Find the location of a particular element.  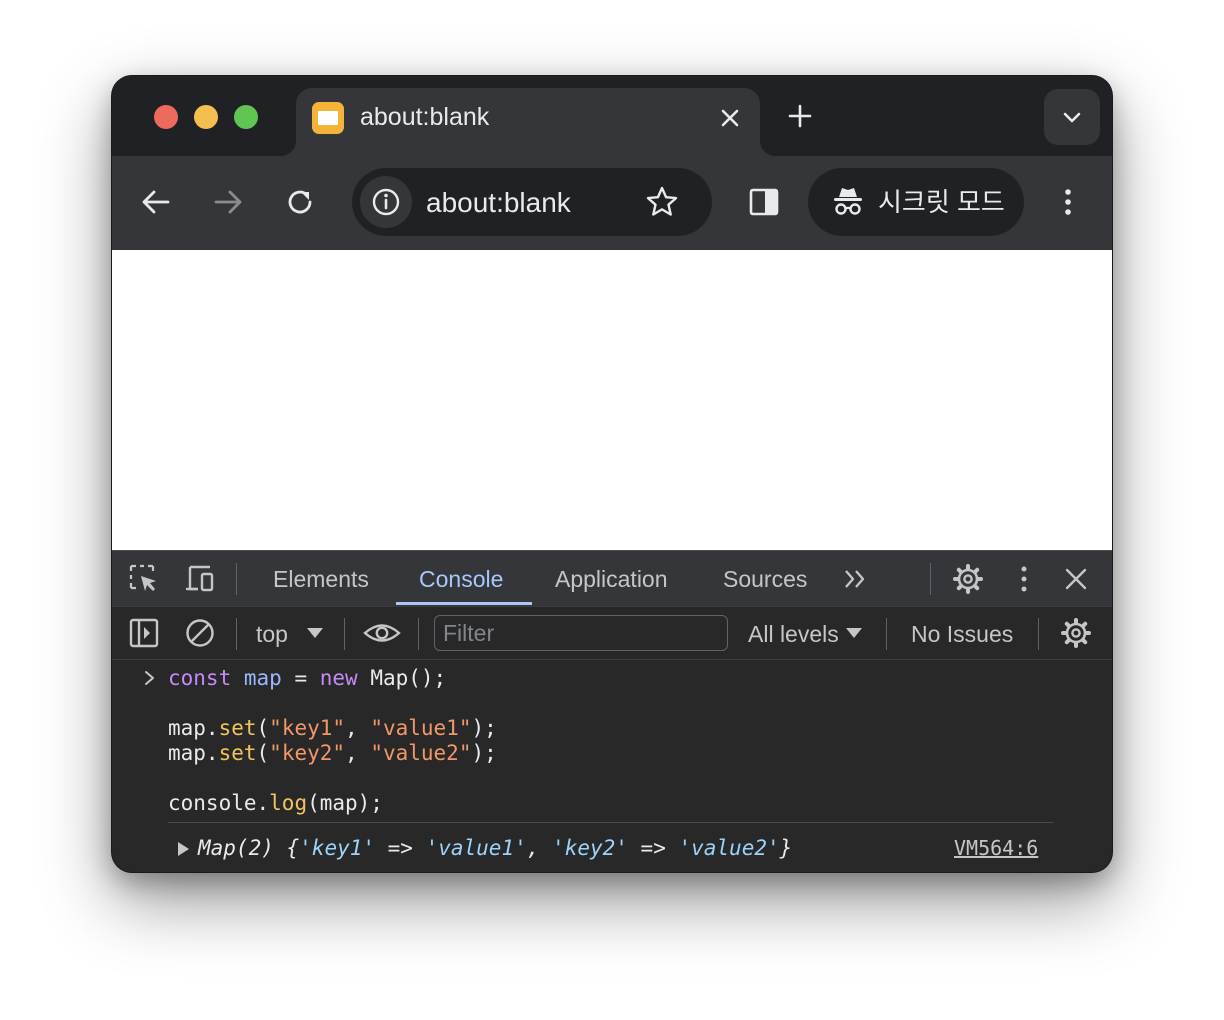

blank-page-favicon-icon is located at coordinates (328, 118).